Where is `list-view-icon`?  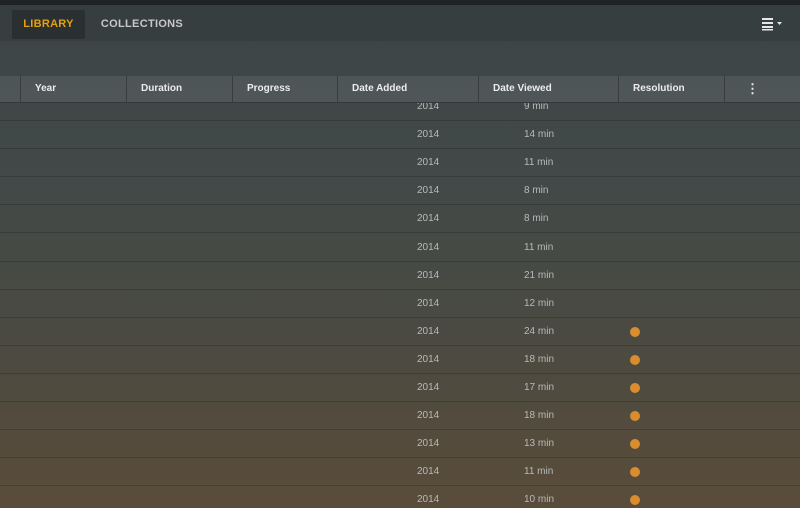 list-view-icon is located at coordinates (772, 24).